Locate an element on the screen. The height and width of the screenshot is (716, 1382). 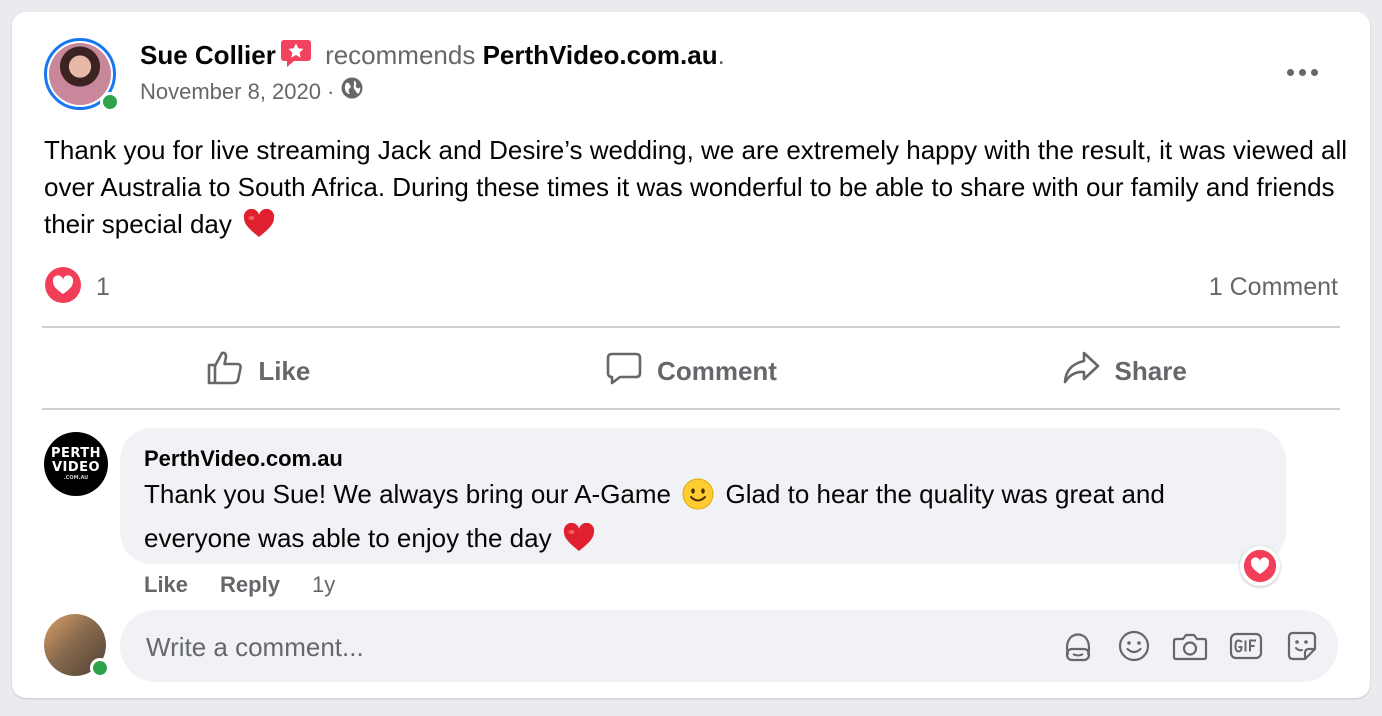
recommended-page-link: PerthVideo.com.au is located at coordinates (600, 55).